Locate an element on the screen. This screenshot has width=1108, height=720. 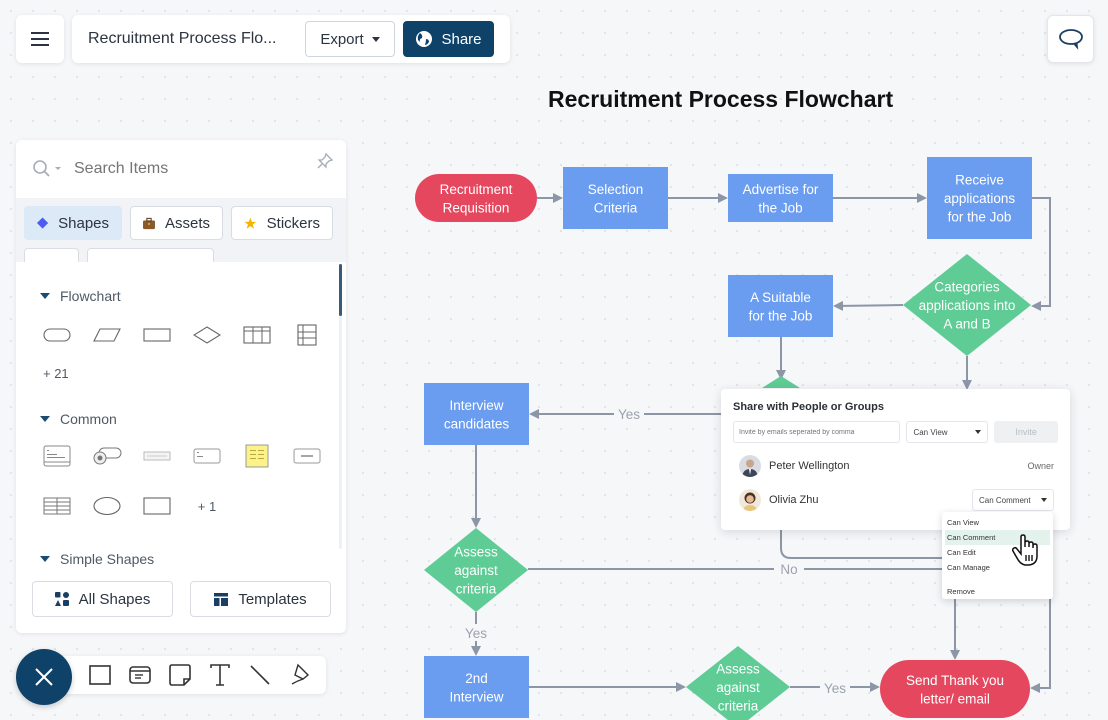
node-label: letter/ email is located at coordinates (955, 698).